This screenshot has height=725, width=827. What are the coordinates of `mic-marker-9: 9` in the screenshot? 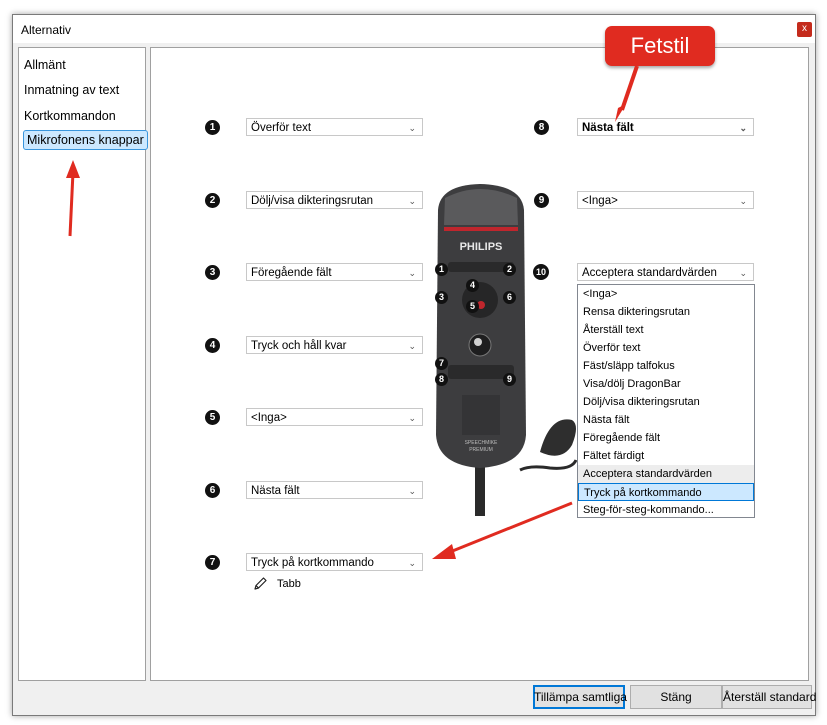 It's located at (509, 379).